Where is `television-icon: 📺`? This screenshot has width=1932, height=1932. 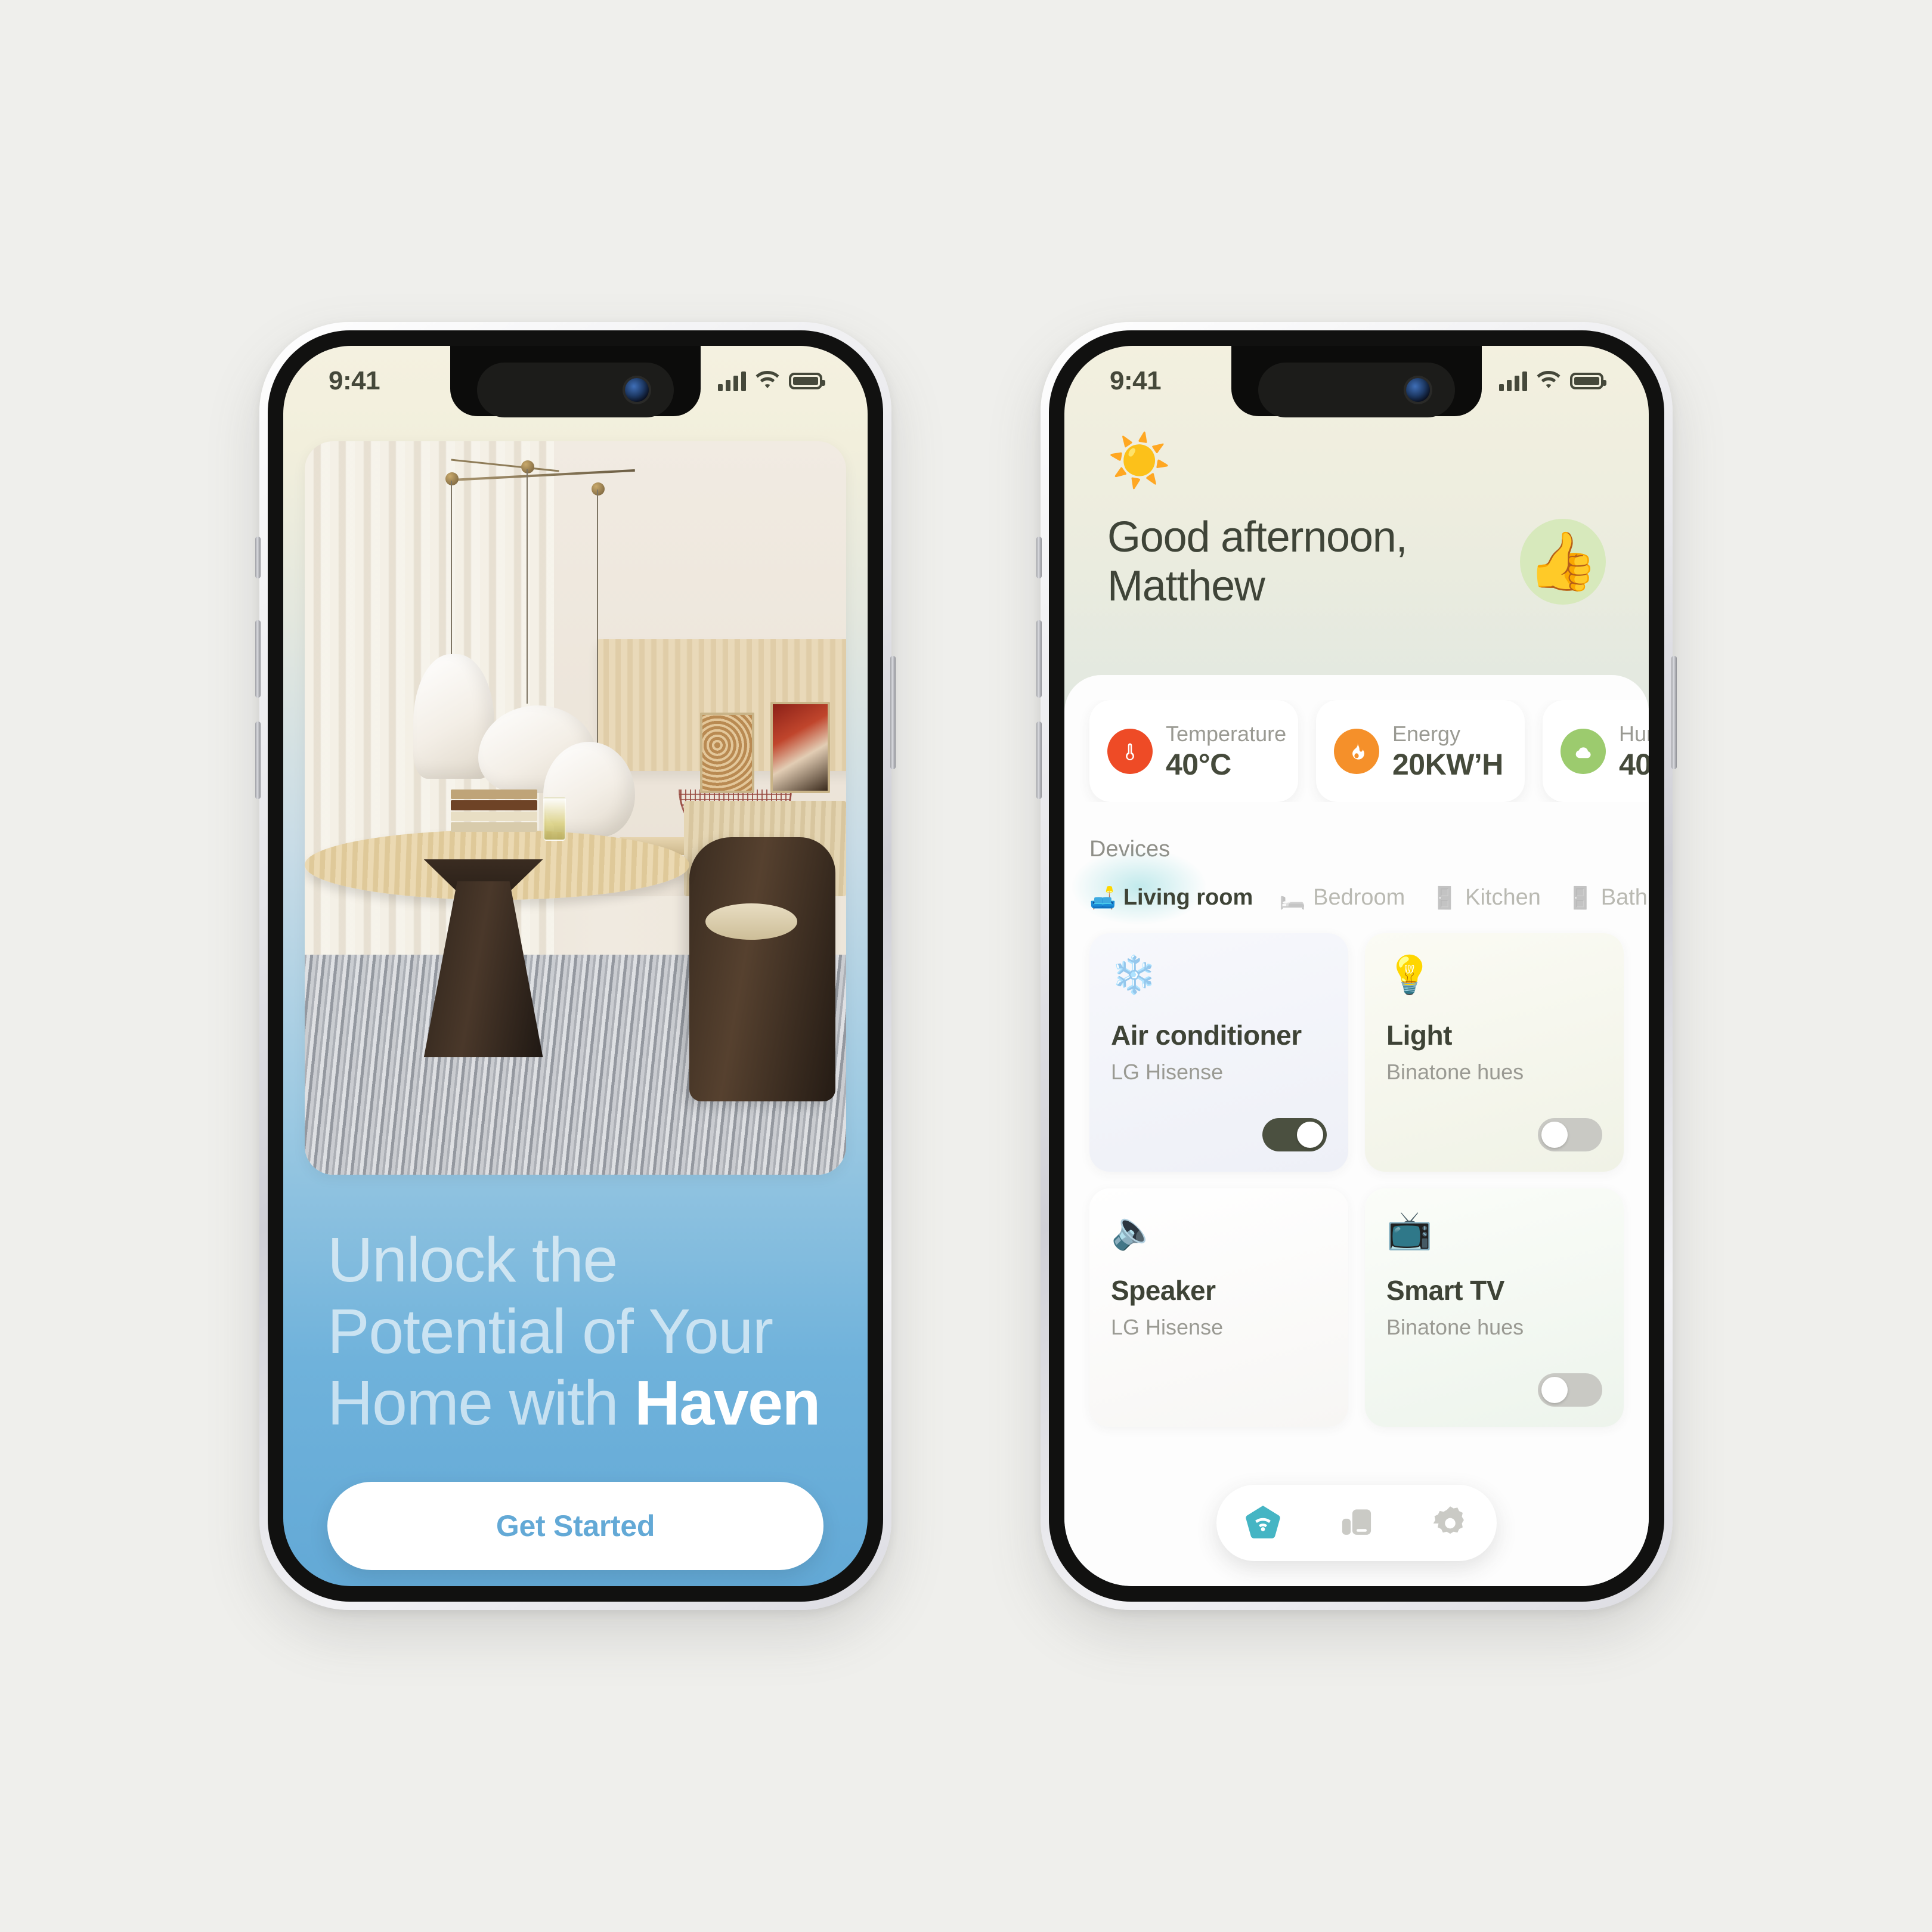 television-icon: 📺 is located at coordinates (1409, 1230).